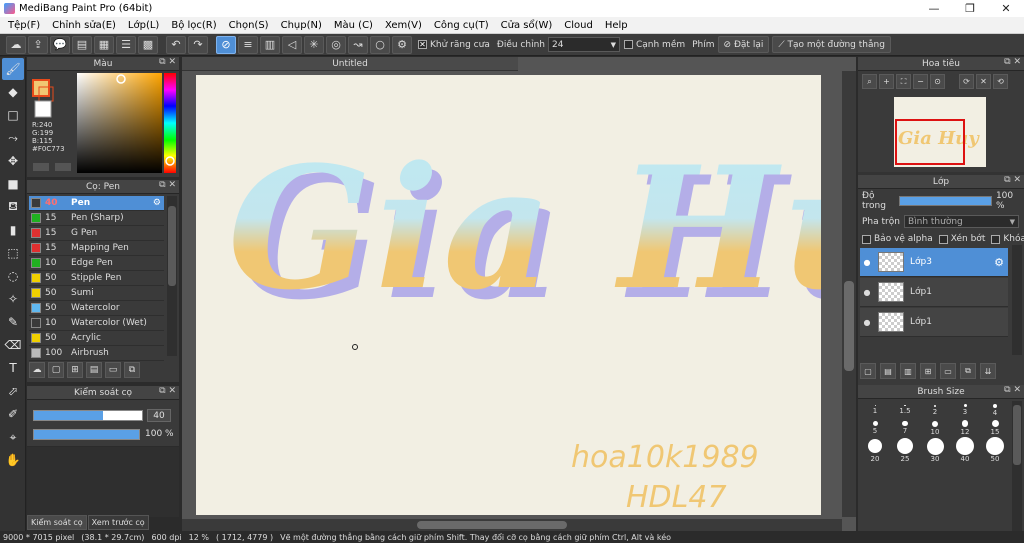  I want to click on snap-grid-icon: ▥, so click(270, 44).